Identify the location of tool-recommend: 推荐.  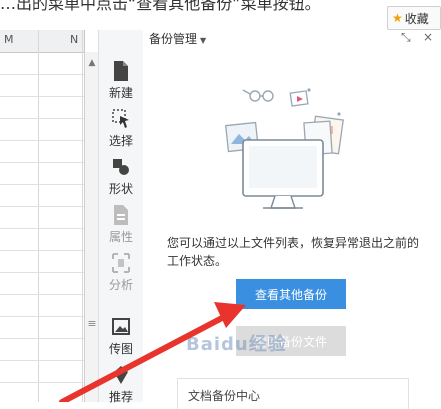
(121, 384).